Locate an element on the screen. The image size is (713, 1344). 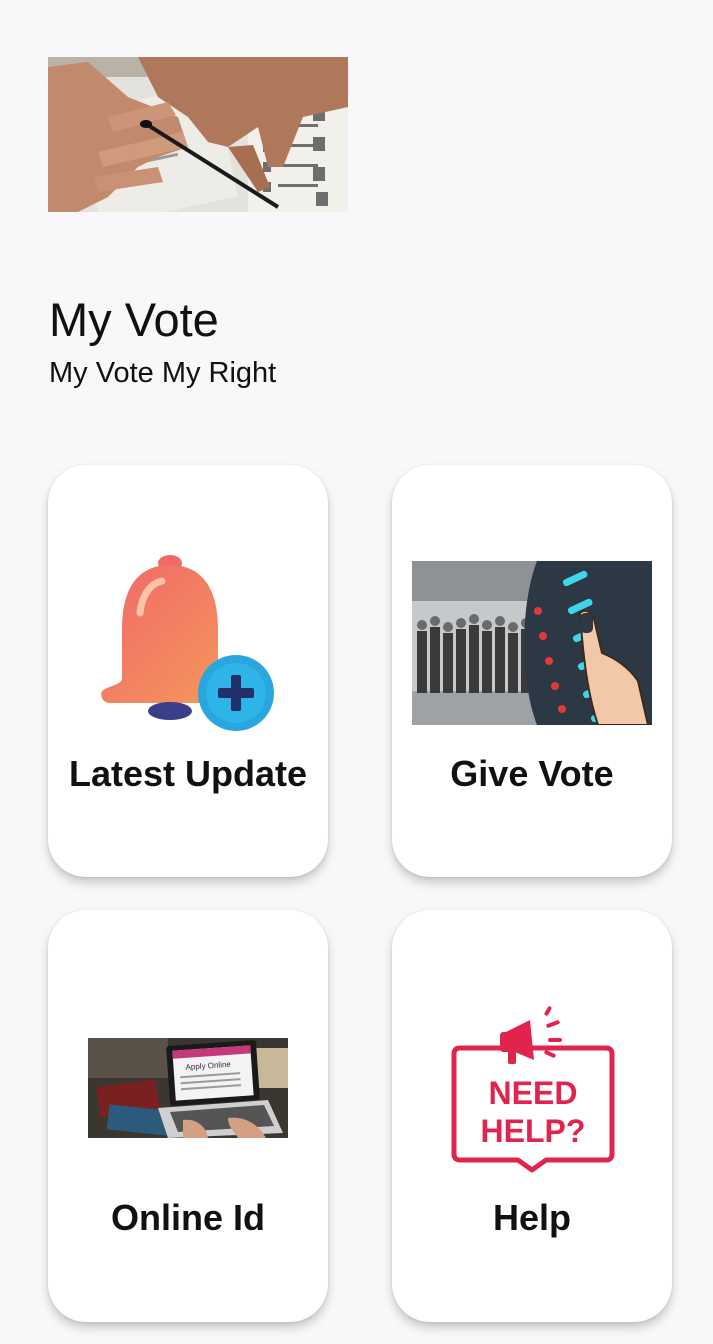
give-vote-label: Give Vote is located at coordinates (532, 773).